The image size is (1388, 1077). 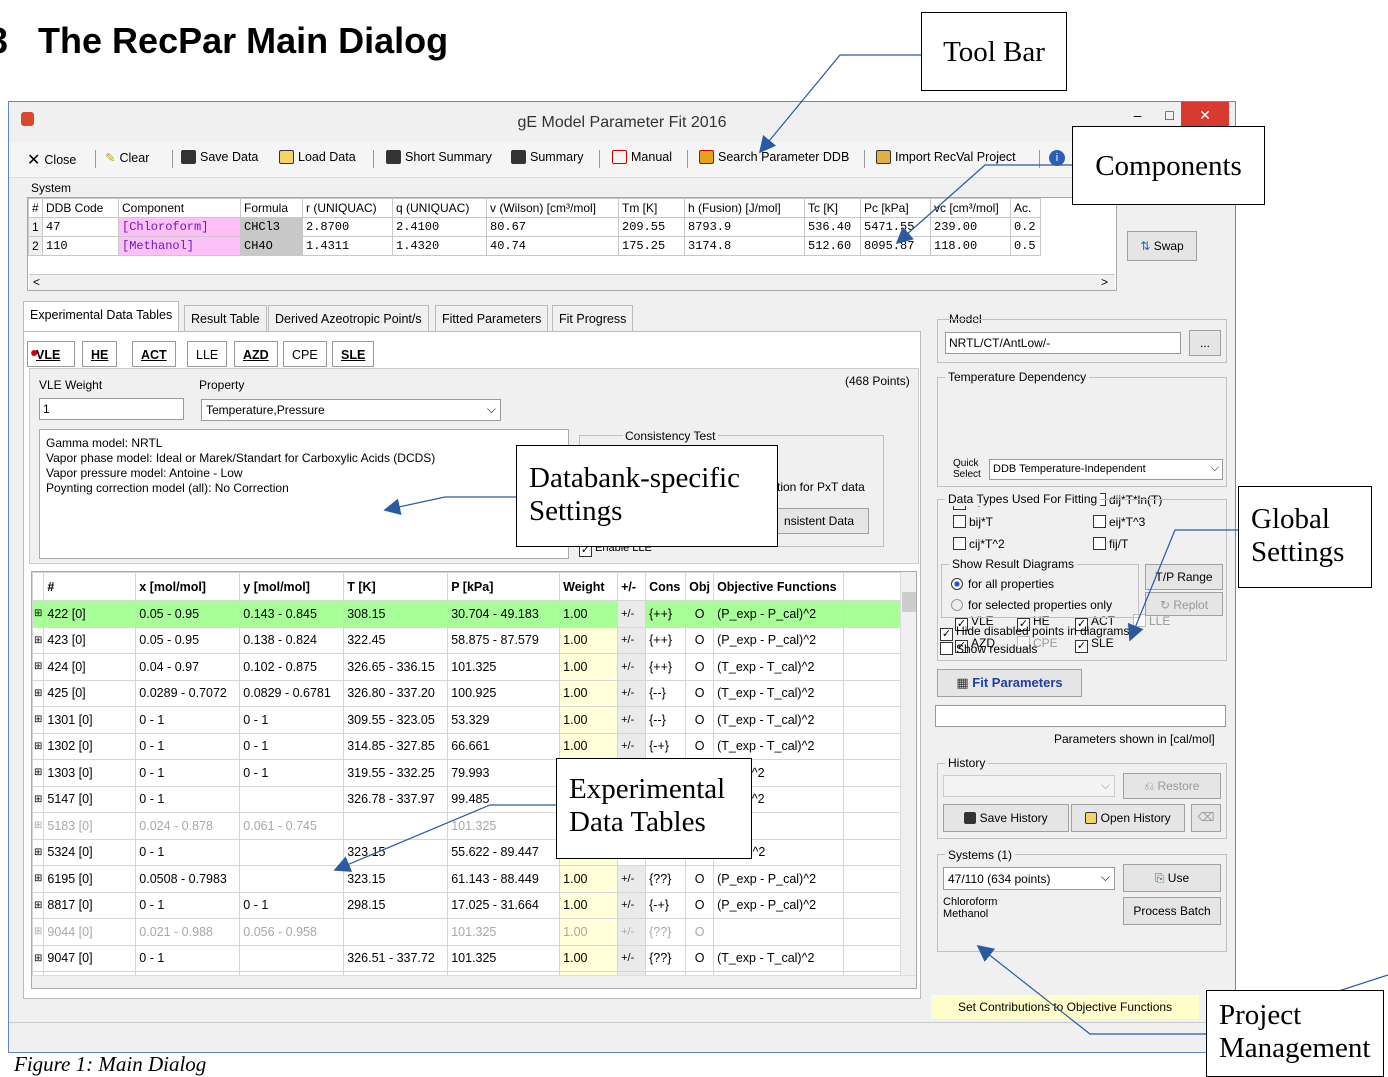 What do you see at coordinates (110, 1064) in the screenshot?
I see `figure-caption: Figure 1: Main Dialog` at bounding box center [110, 1064].